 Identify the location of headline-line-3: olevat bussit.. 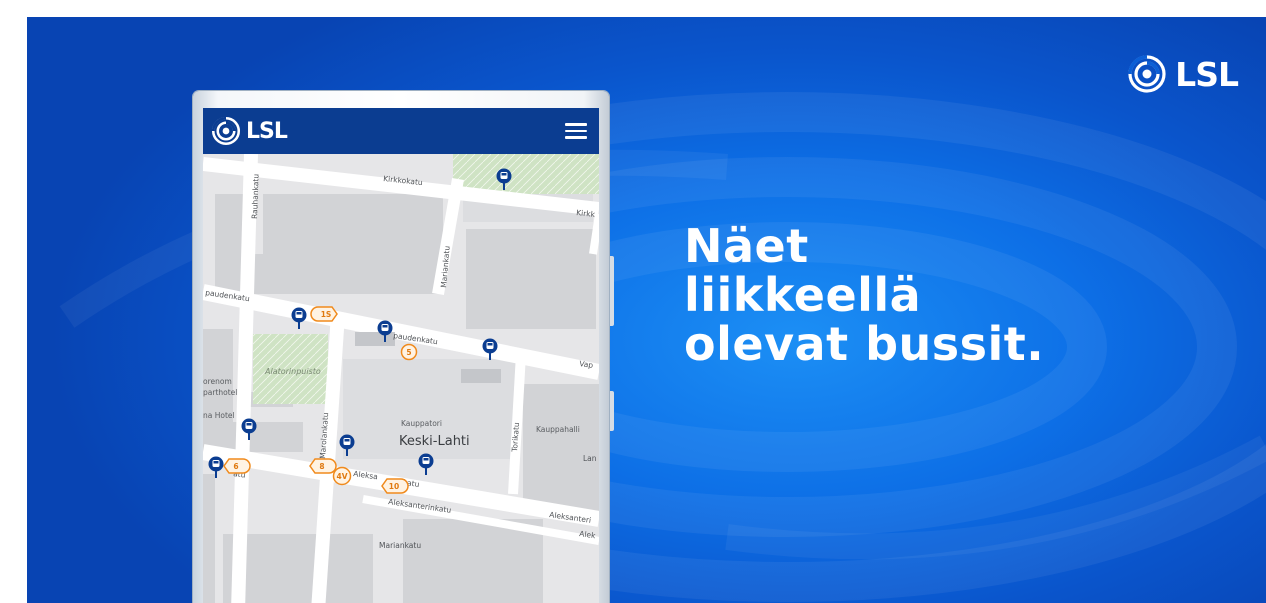
(864, 344).